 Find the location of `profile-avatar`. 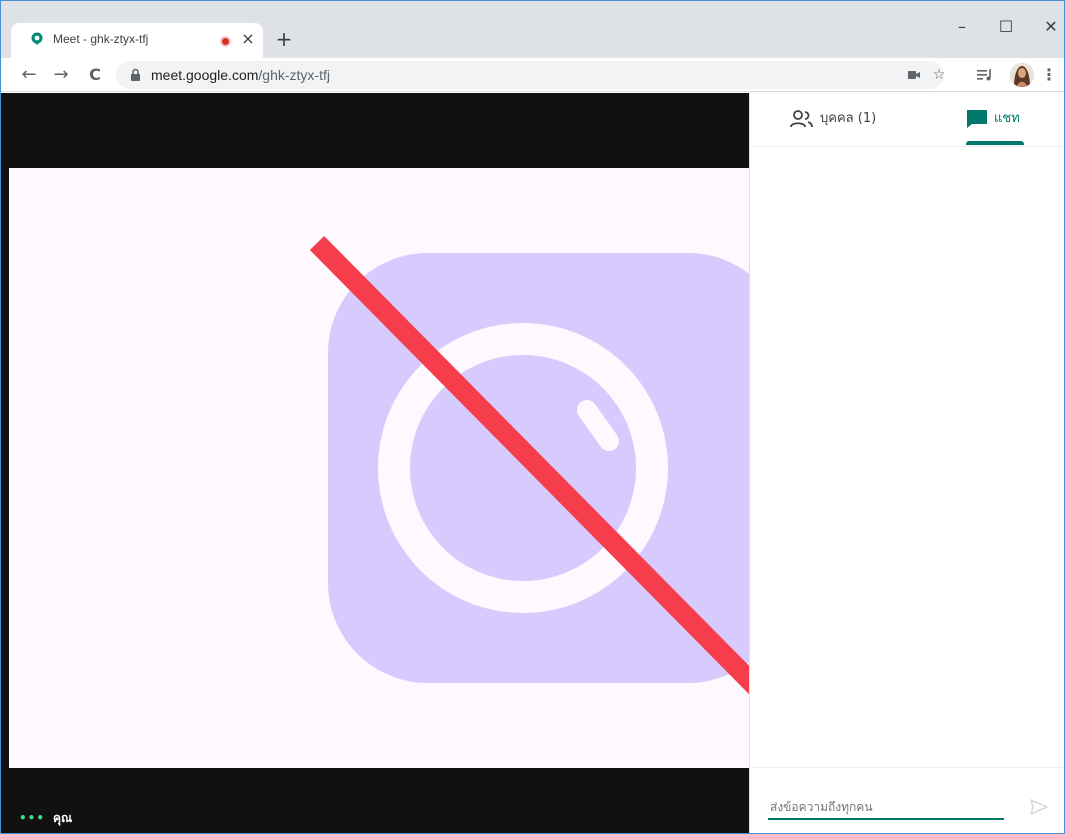

profile-avatar is located at coordinates (1022, 75).